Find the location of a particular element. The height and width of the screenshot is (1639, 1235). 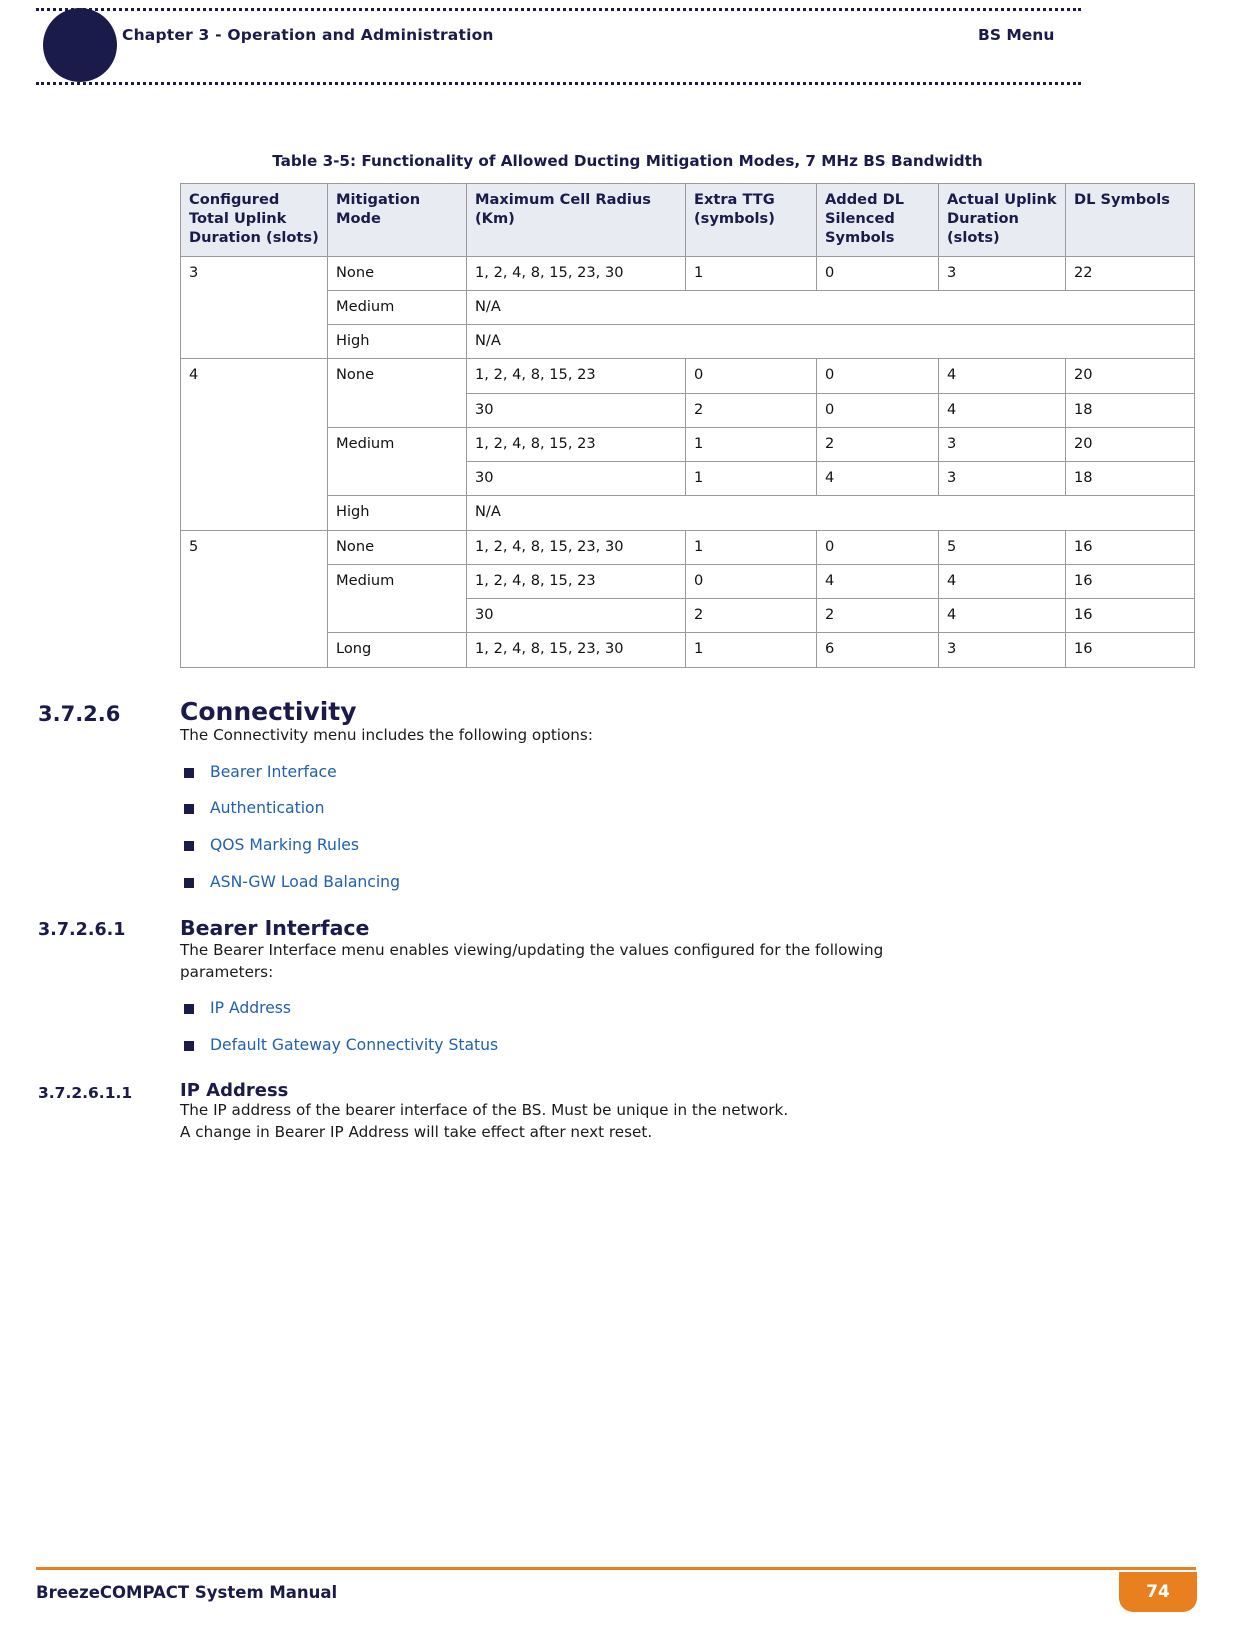

table-row: 4 None 1, 2, 4, 8, 15, 23 0 0 4 20 is located at coordinates (687, 444).